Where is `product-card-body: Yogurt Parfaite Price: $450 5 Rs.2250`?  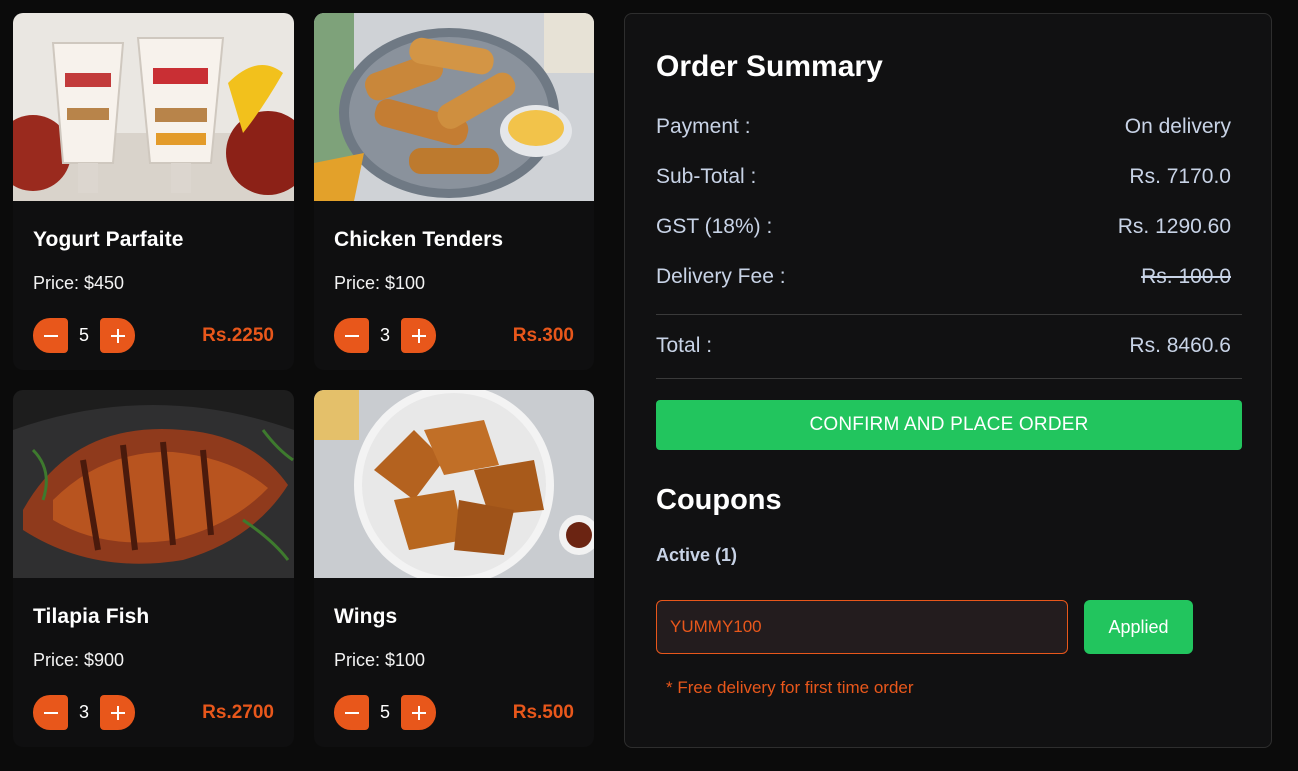
product-card-body: Yogurt Parfaite Price: $450 5 Rs.2250 is located at coordinates (153, 285).